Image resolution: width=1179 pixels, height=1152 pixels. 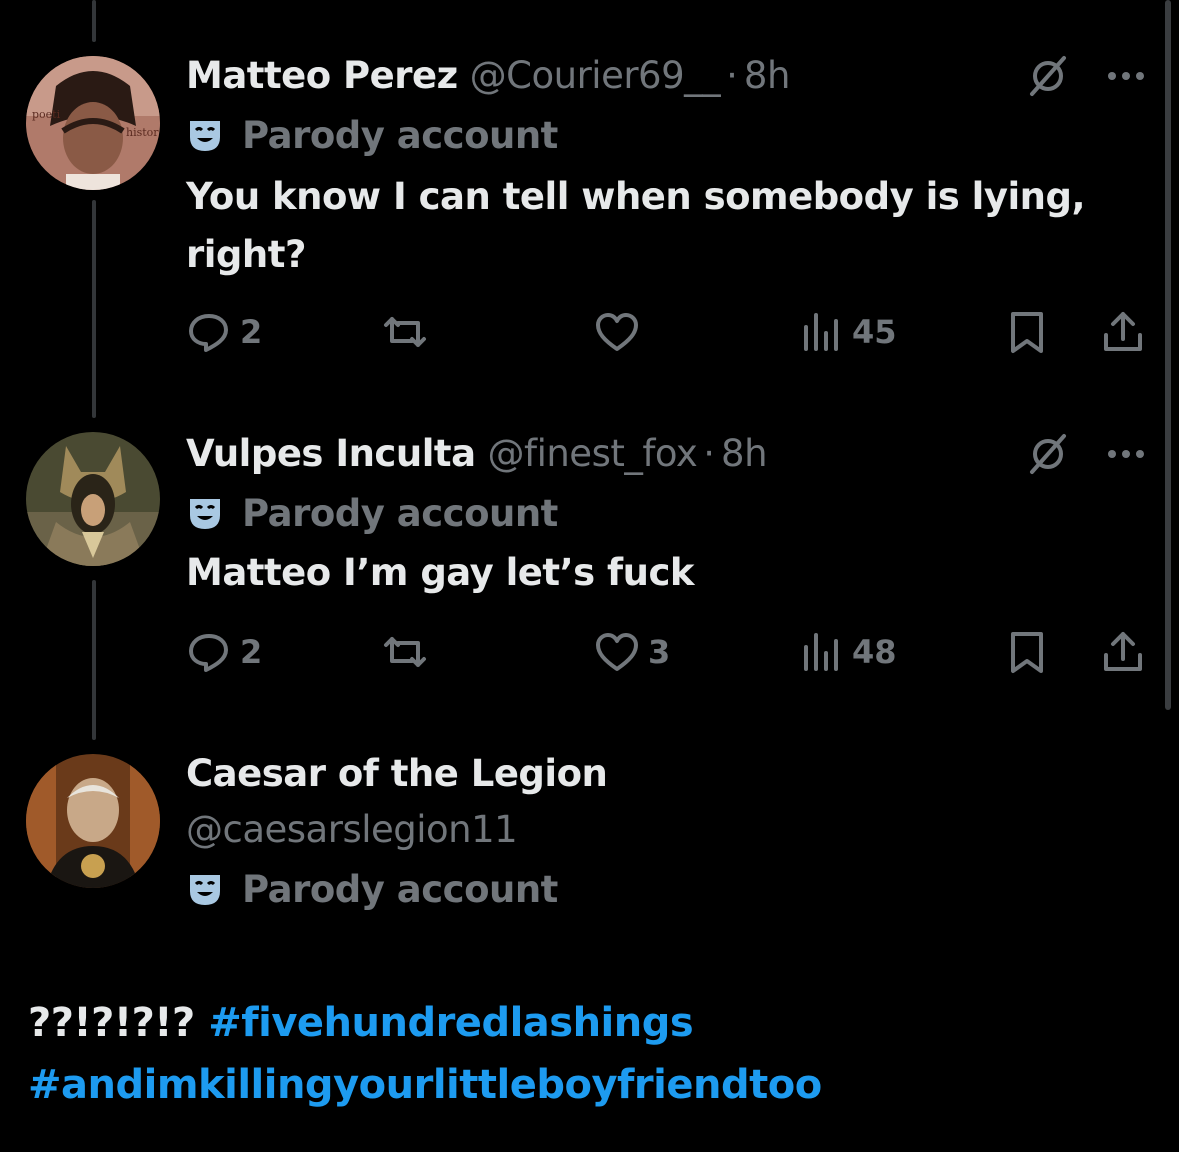 What do you see at coordinates (847, 652) in the screenshot?
I see `views-button: 48` at bounding box center [847, 652].